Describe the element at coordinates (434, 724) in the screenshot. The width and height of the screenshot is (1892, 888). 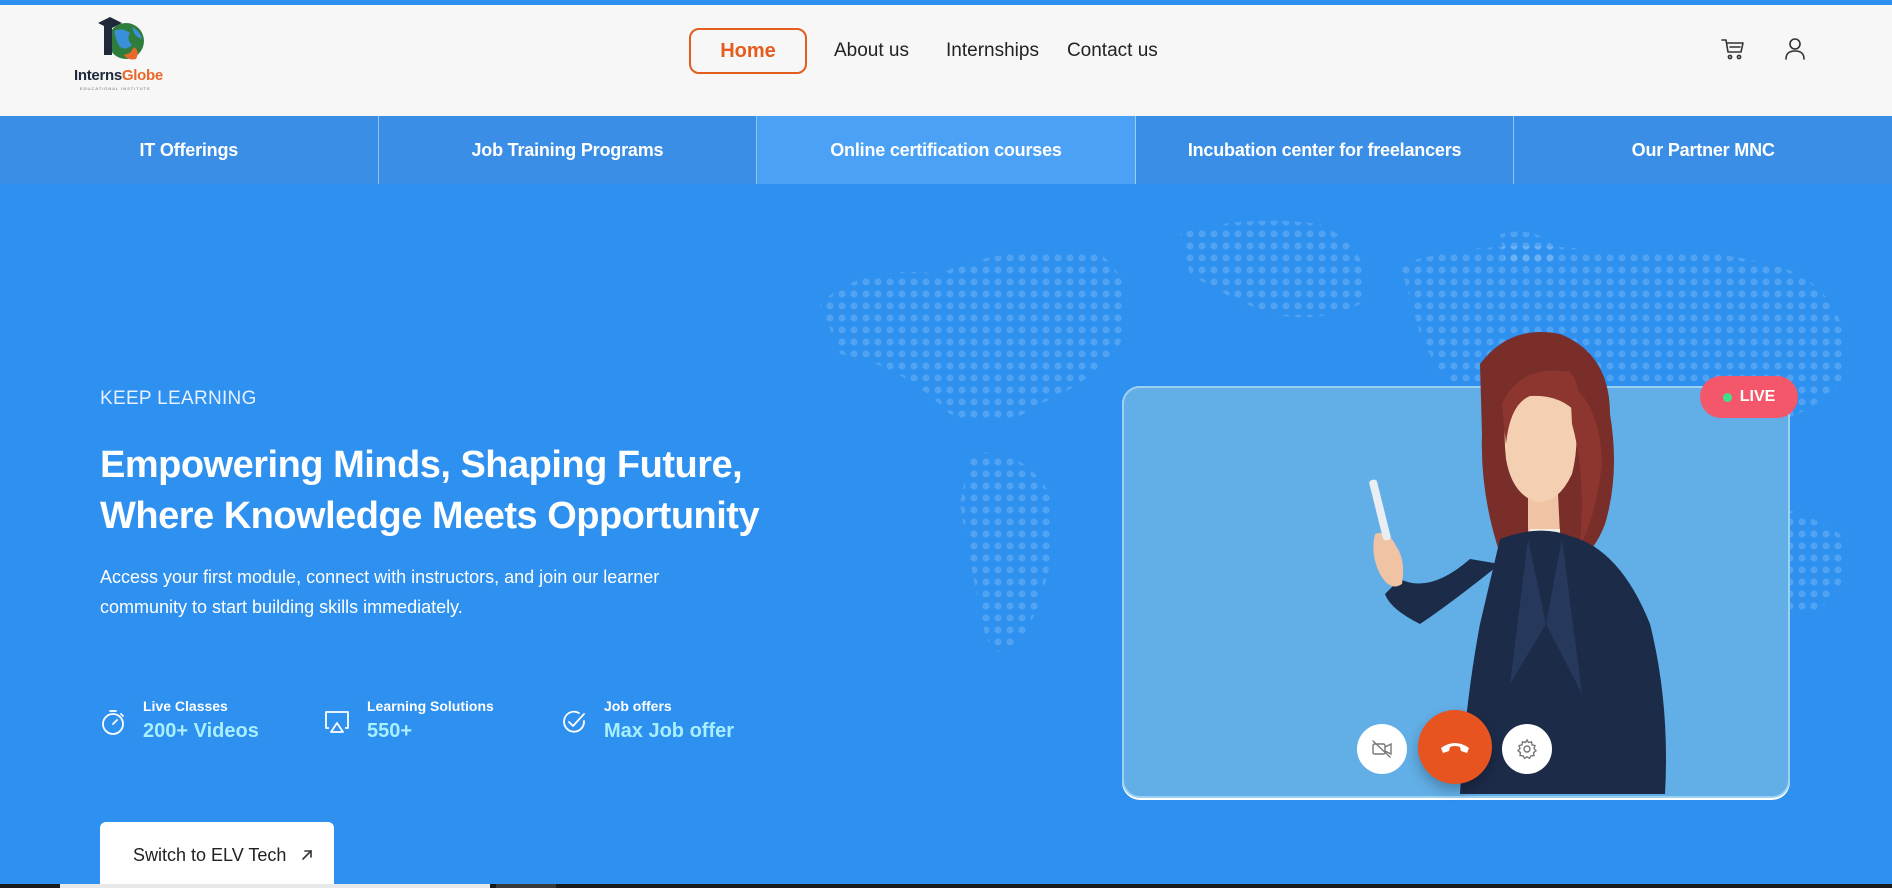
I see `stat-learning-solutions: Learning Solutions 550+` at that location.